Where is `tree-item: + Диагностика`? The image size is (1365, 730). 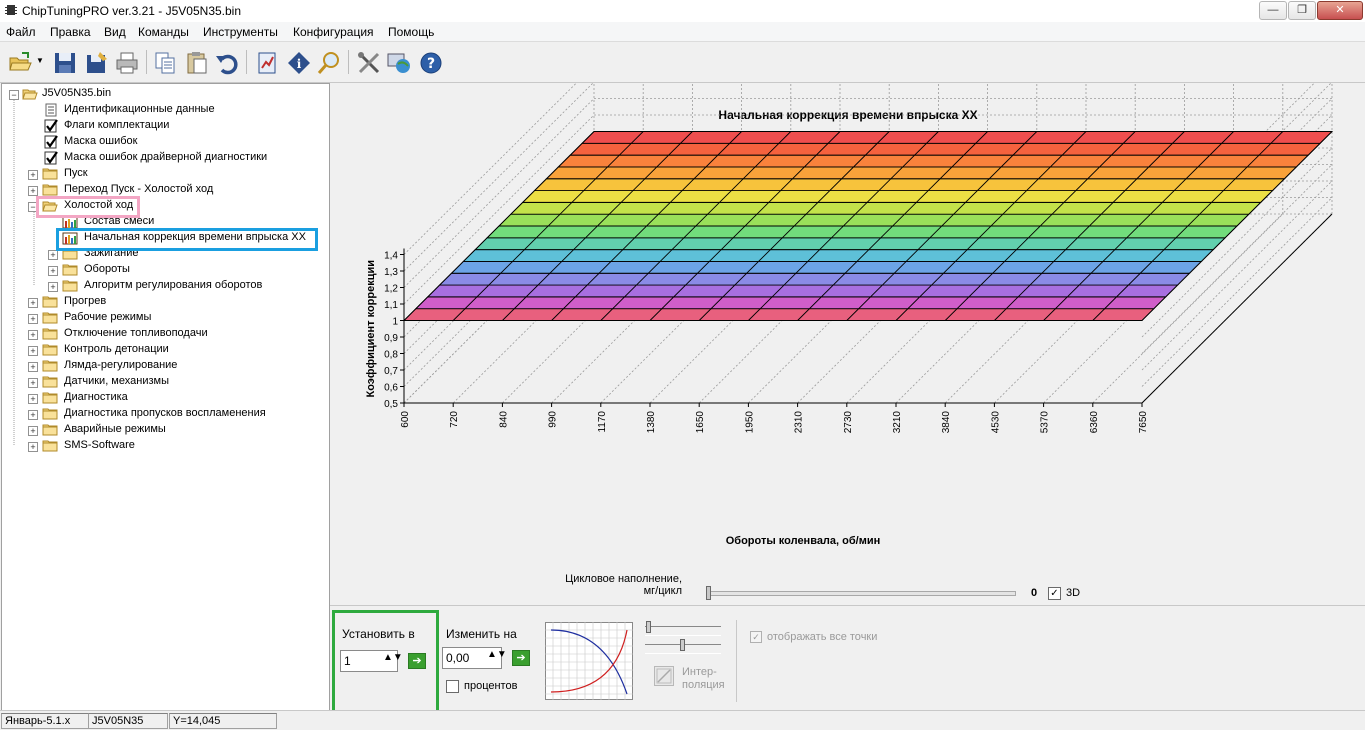
tree-item: + Диагностика is located at coordinates (165, 398).